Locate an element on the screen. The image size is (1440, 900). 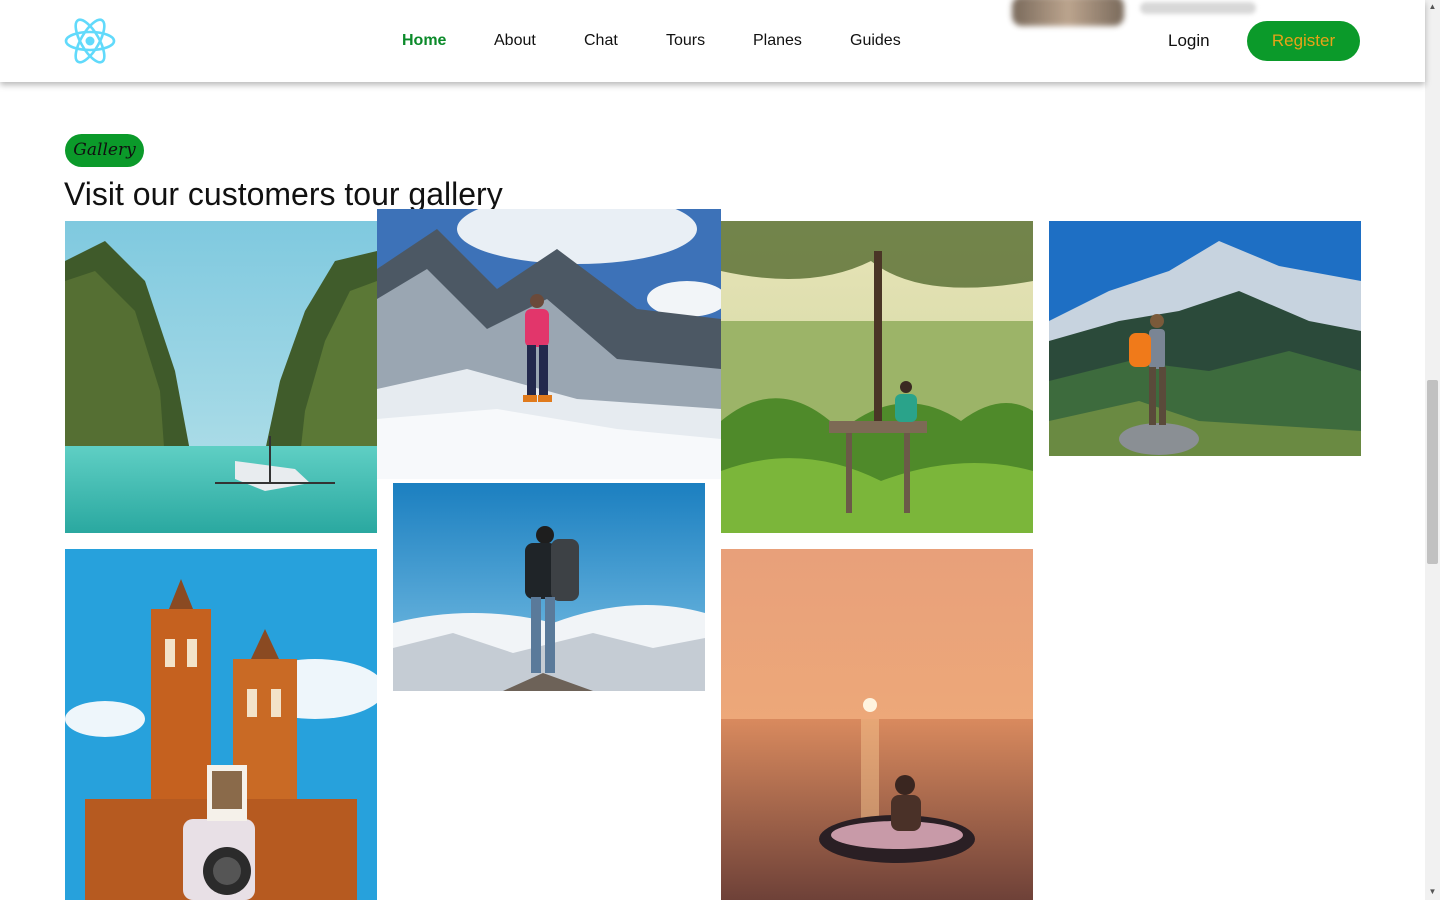
gallery-photo-climber is located at coordinates (549, 344).